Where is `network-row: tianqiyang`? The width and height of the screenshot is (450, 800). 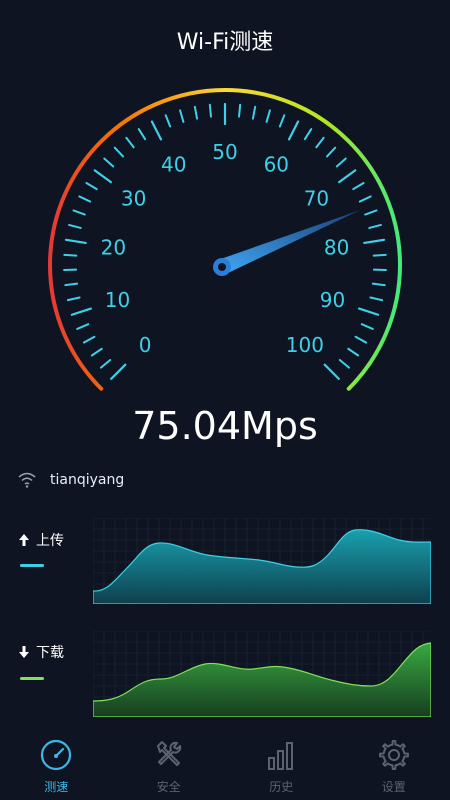 network-row: tianqiyang is located at coordinates (71, 480).